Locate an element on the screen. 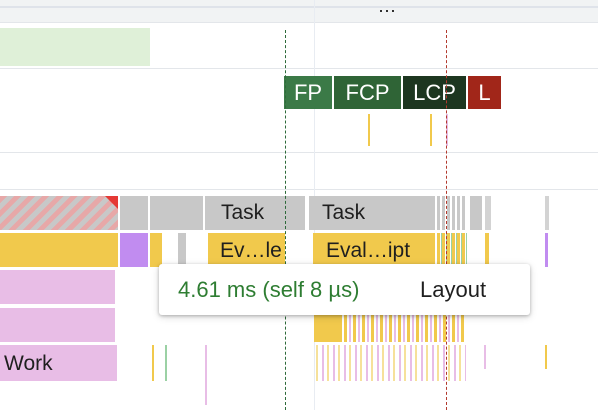 This screenshot has height=410, width=598. marker-lcp: LCP is located at coordinates (434, 92).